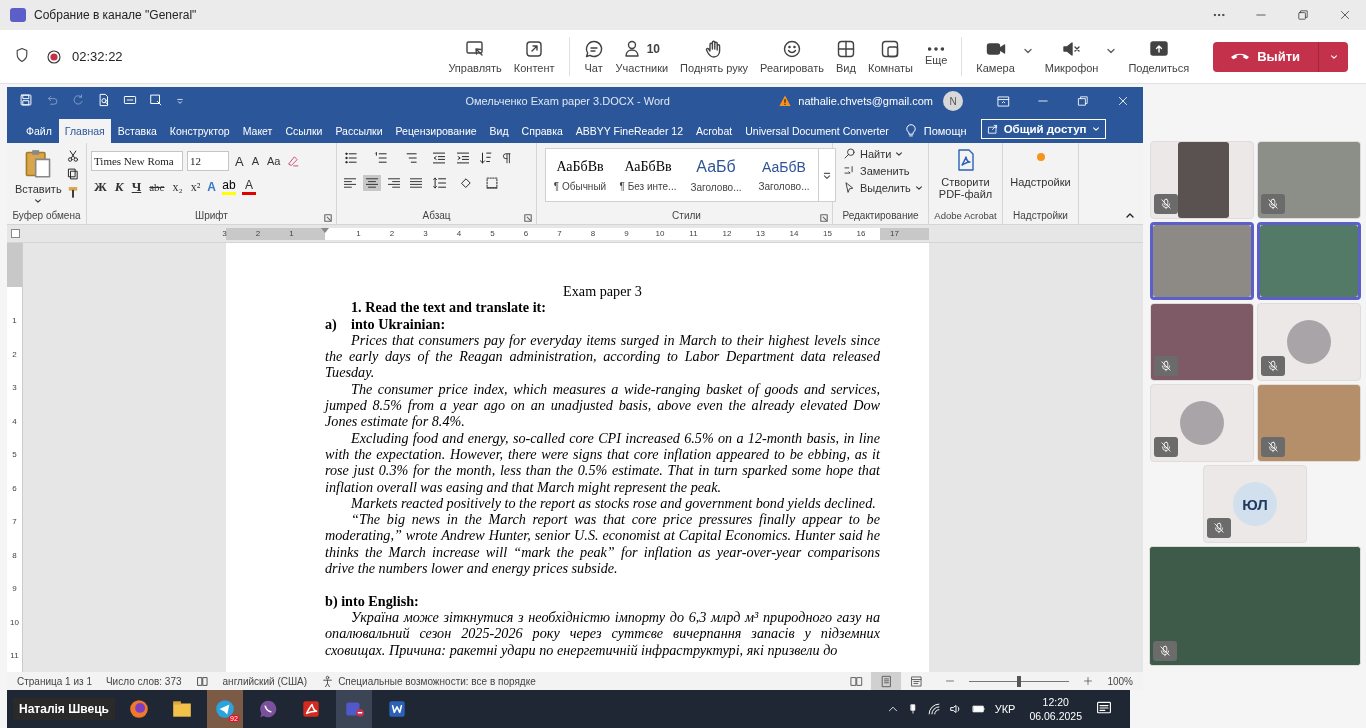 The width and height of the screenshot is (1366, 728). I want to click on pilcrow-icon, so click(507, 158).